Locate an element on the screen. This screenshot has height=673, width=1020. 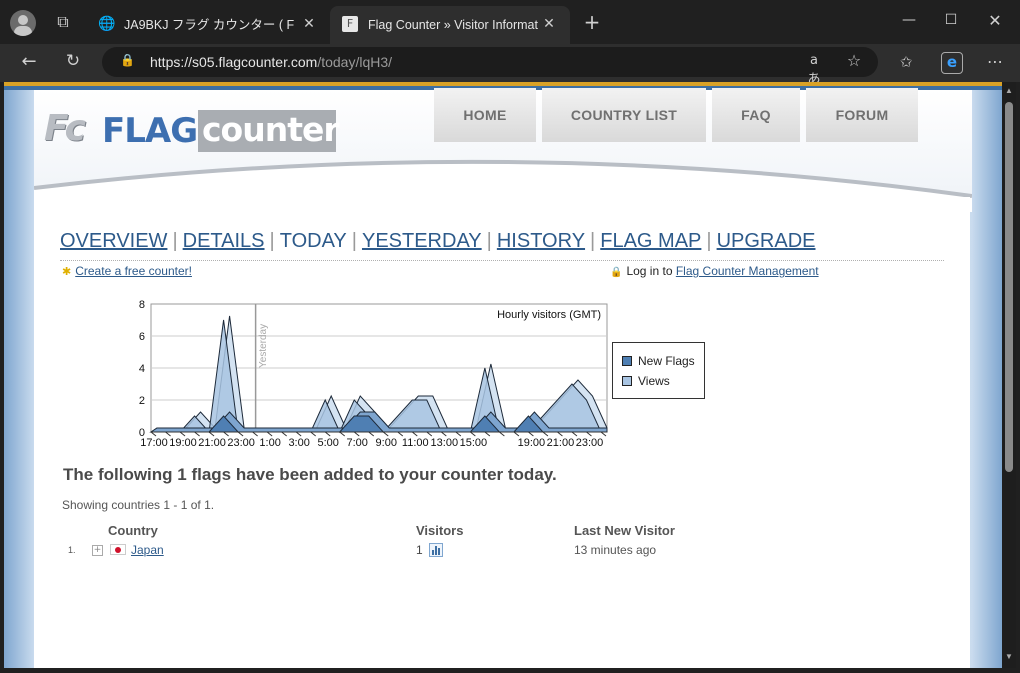
x-tick-label: 17:00 is located at coordinates (154, 443).